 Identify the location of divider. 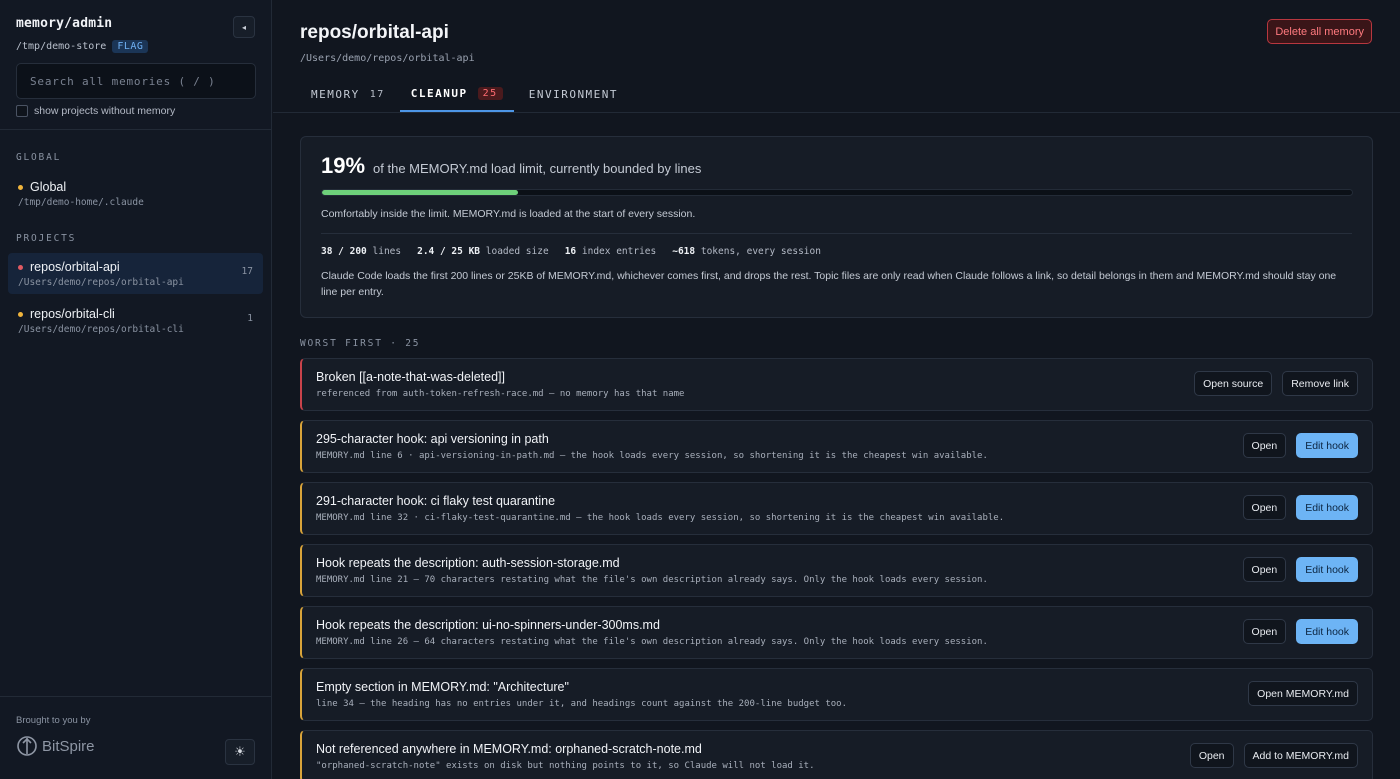
(836, 233).